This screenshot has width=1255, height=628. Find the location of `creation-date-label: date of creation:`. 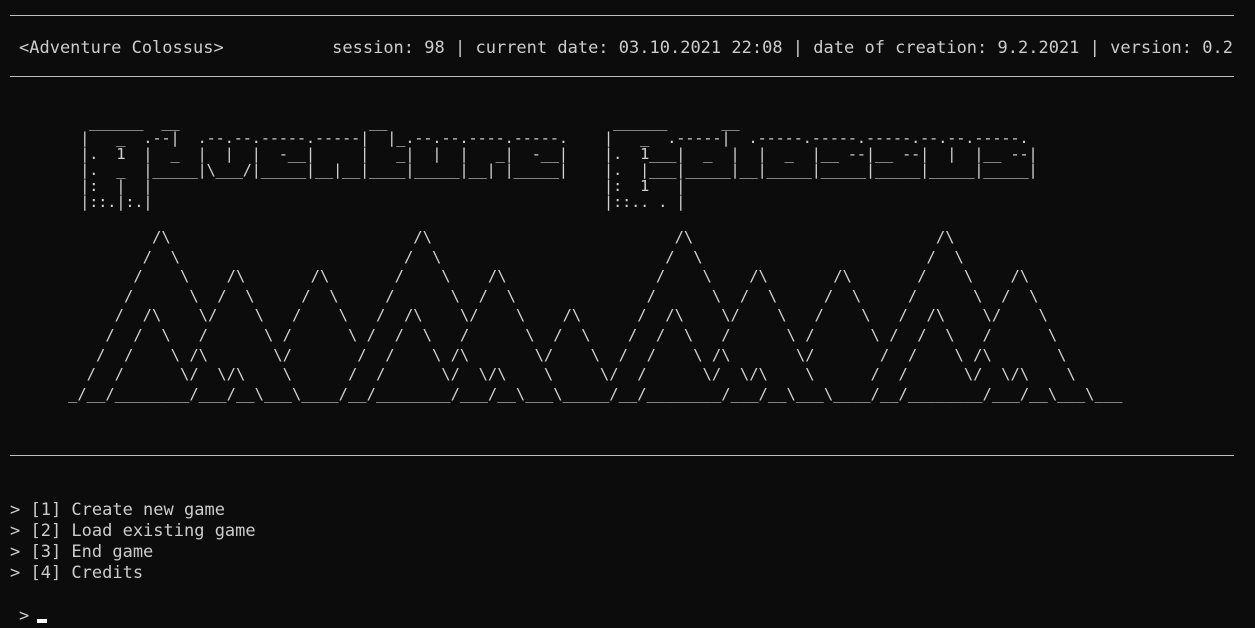

creation-date-label: date of creation: is located at coordinates (900, 48).